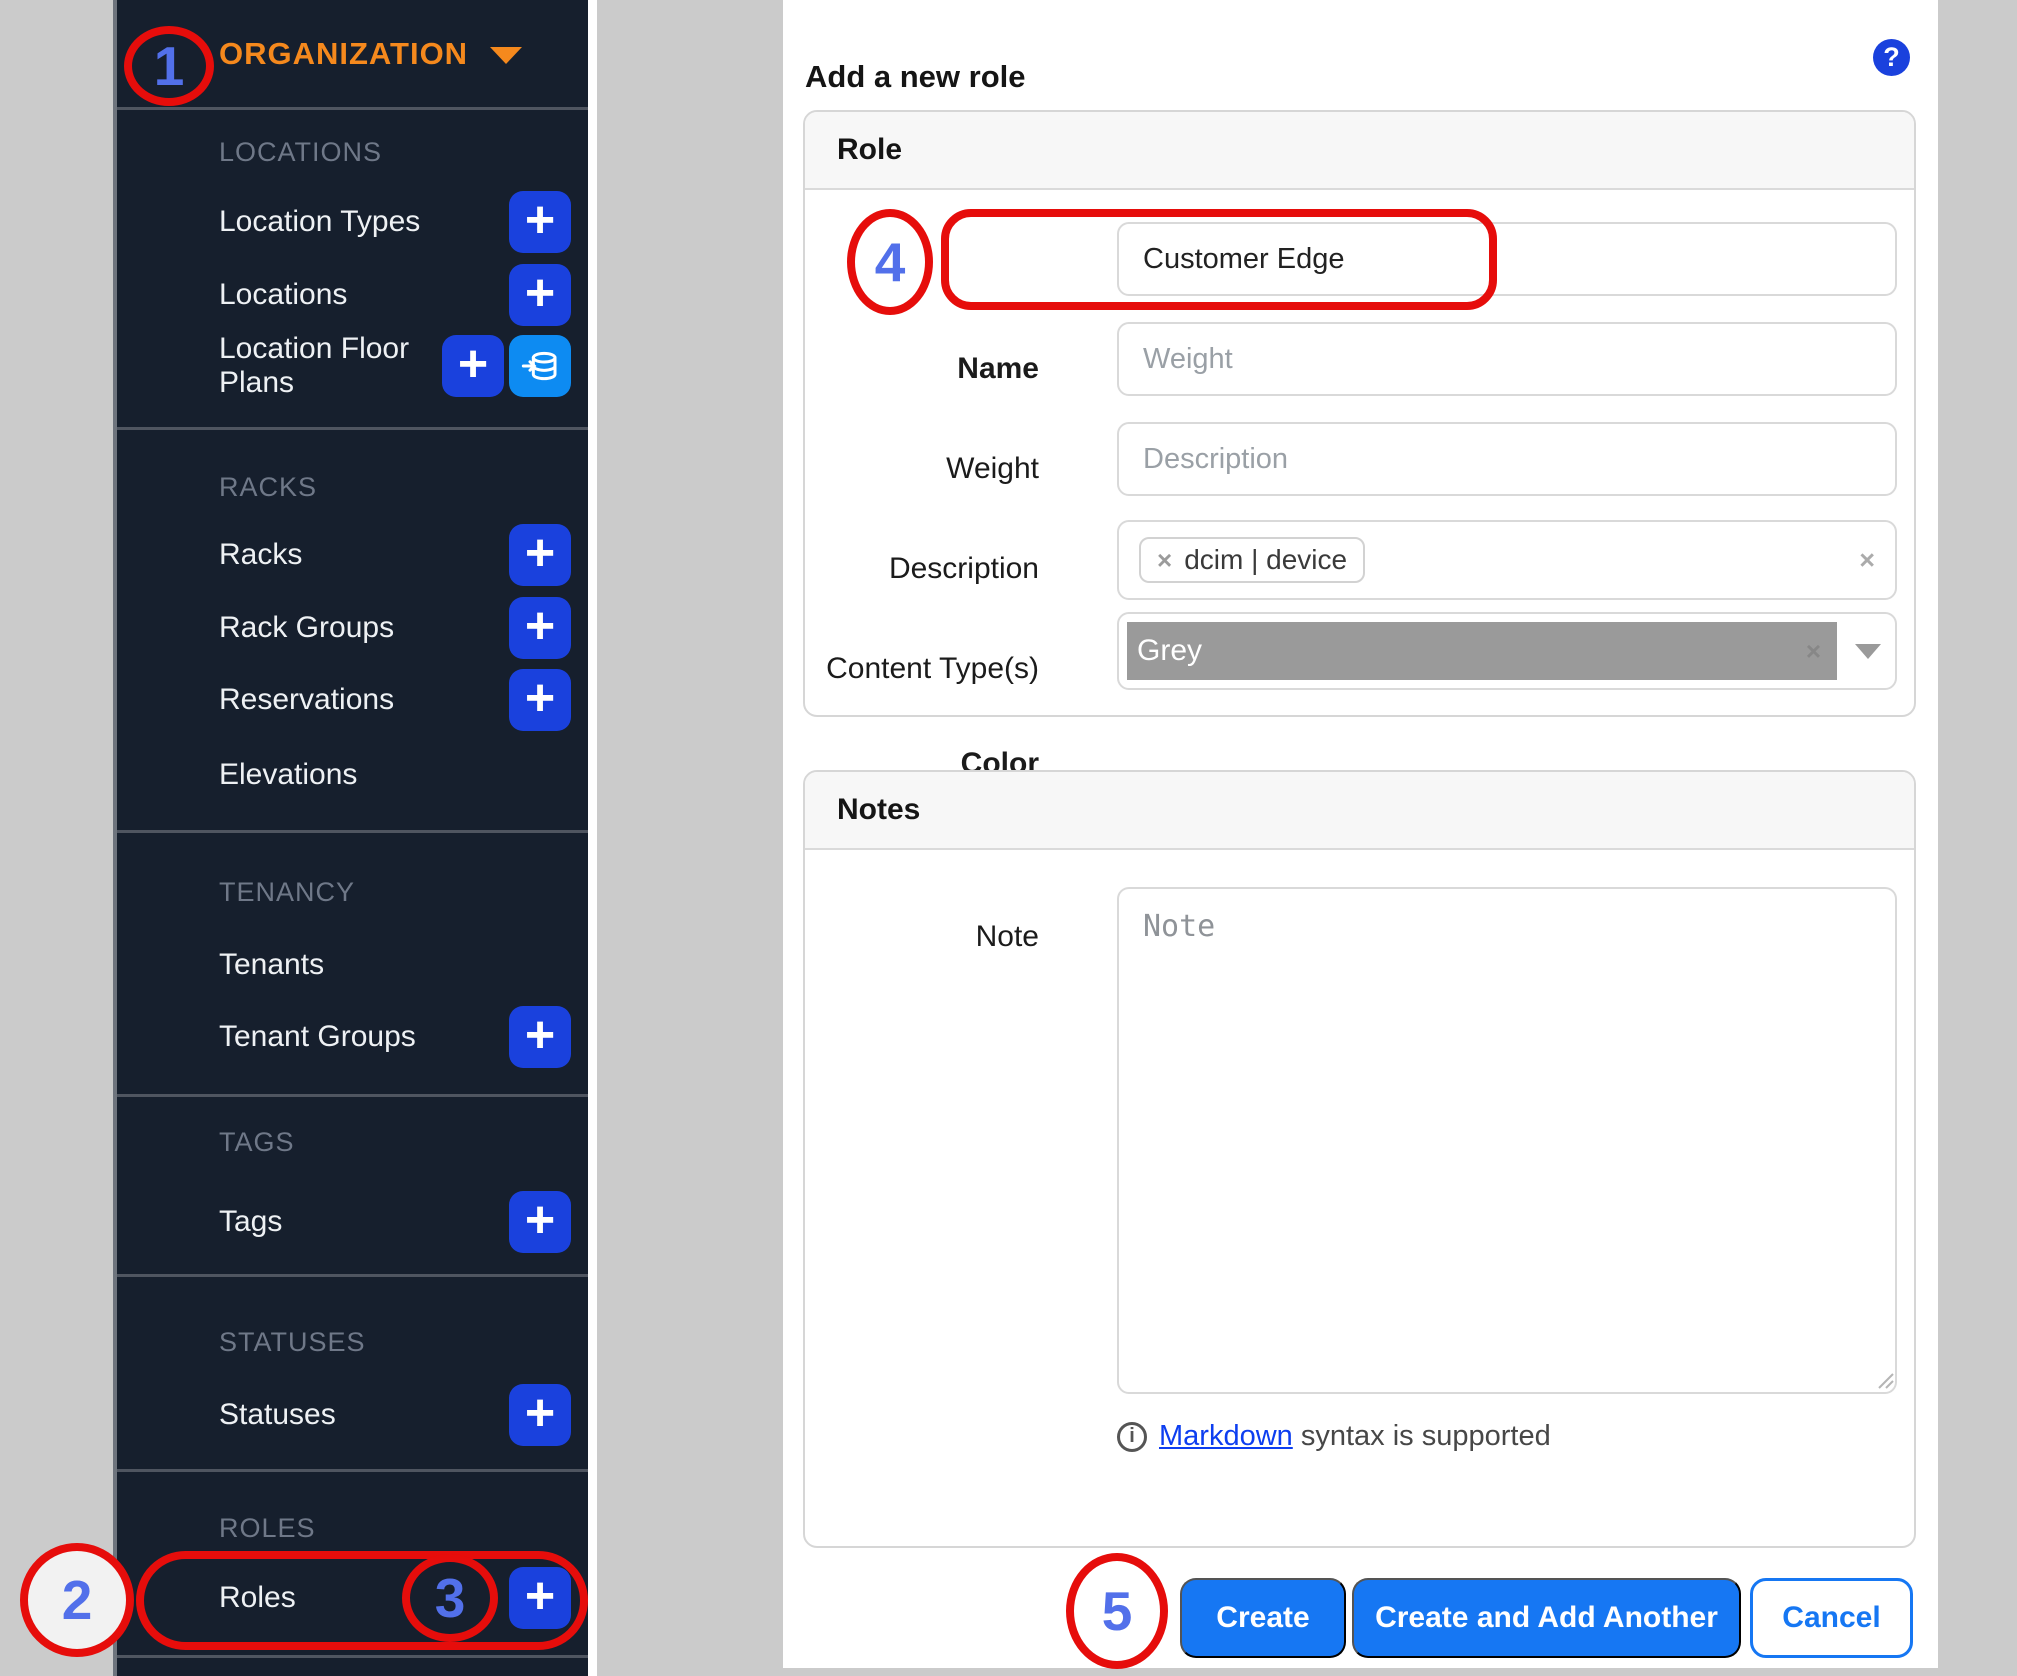 The height and width of the screenshot is (1676, 2017). What do you see at coordinates (1507, 459) in the screenshot?
I see `description-input` at bounding box center [1507, 459].